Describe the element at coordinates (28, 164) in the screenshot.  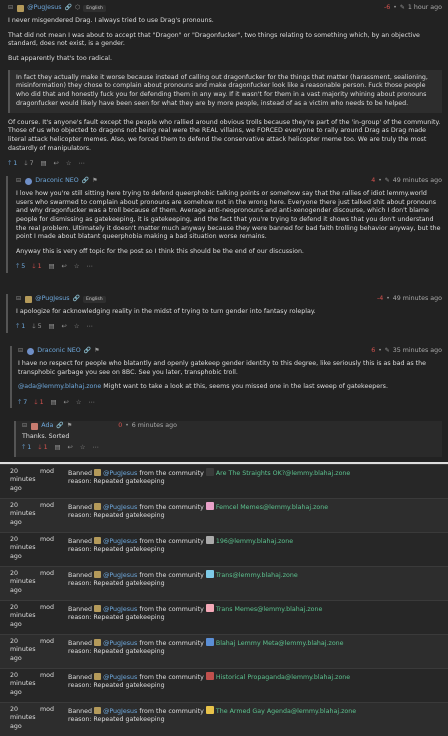
I see `downvote-button: 🡓 7` at that location.